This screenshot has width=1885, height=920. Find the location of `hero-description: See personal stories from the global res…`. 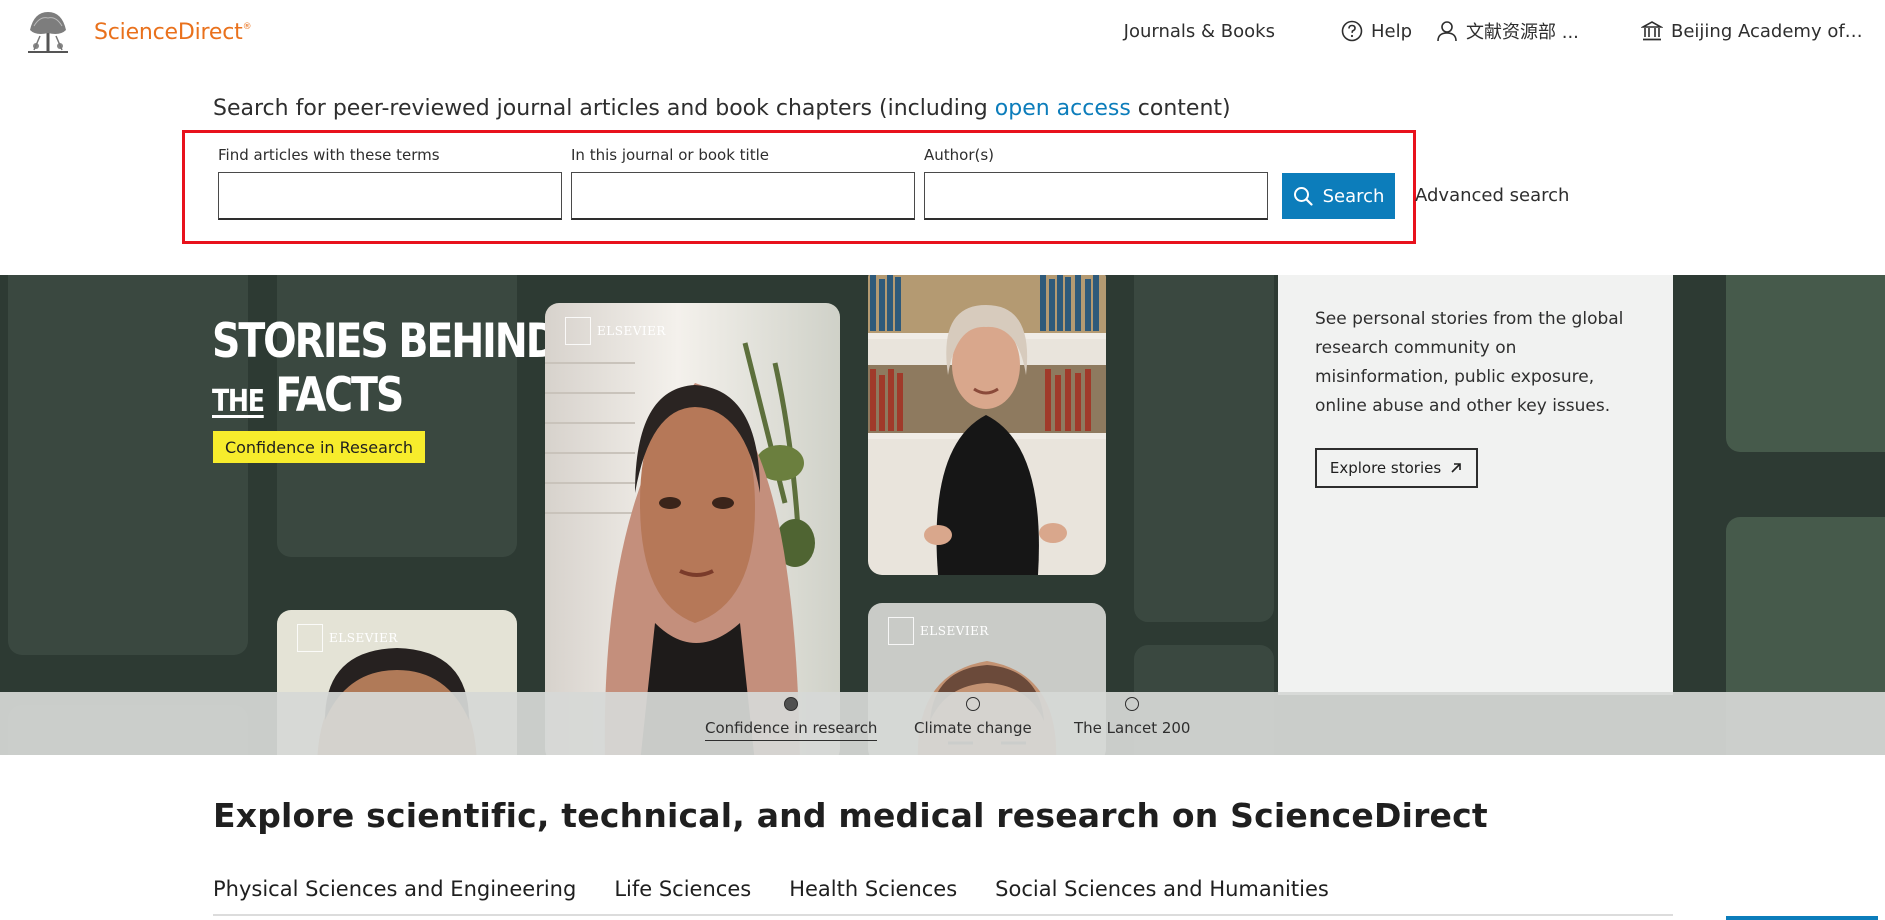

hero-description: See personal stories from the global res… is located at coordinates (1469, 362).